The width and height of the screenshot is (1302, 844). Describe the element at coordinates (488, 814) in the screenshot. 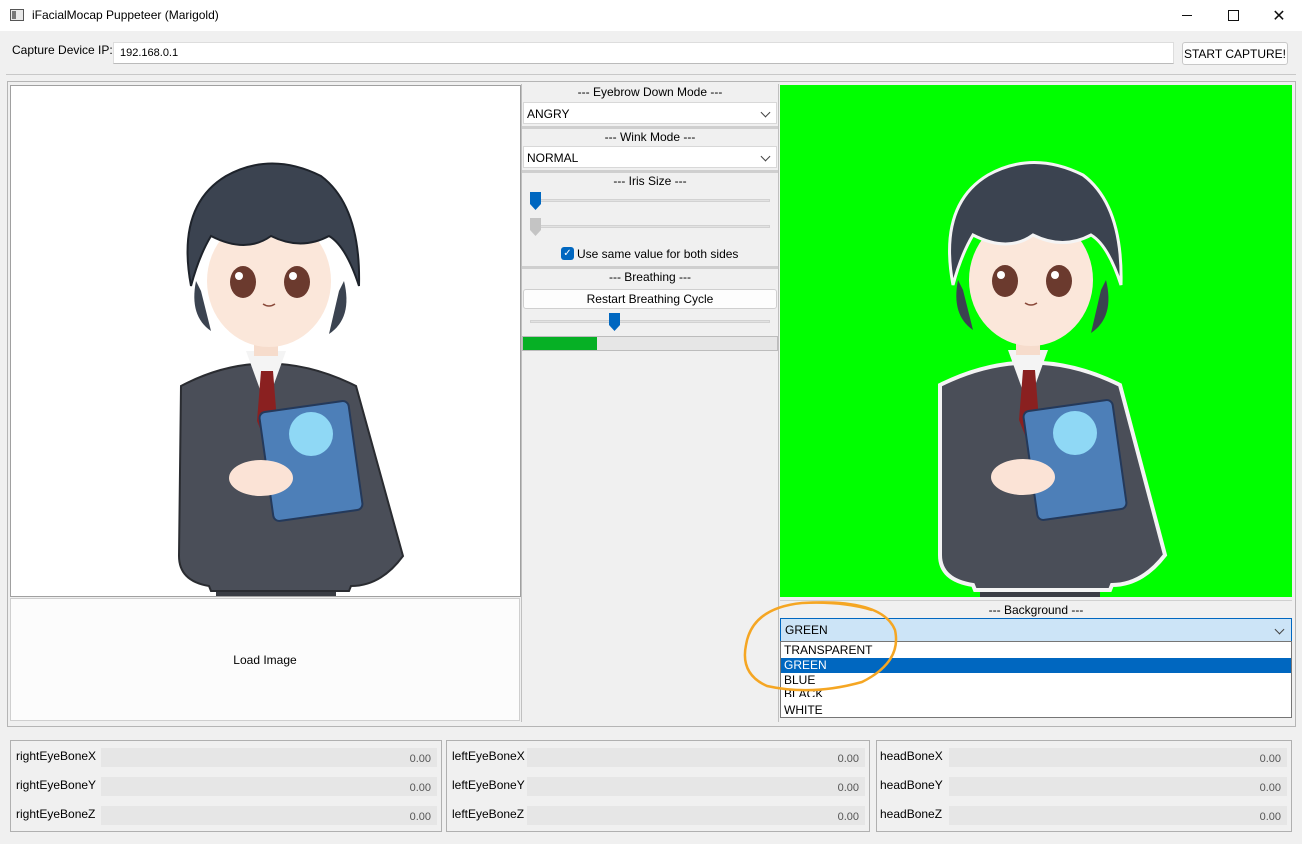

I see `bone-label: leftEyeBoneZ` at that location.